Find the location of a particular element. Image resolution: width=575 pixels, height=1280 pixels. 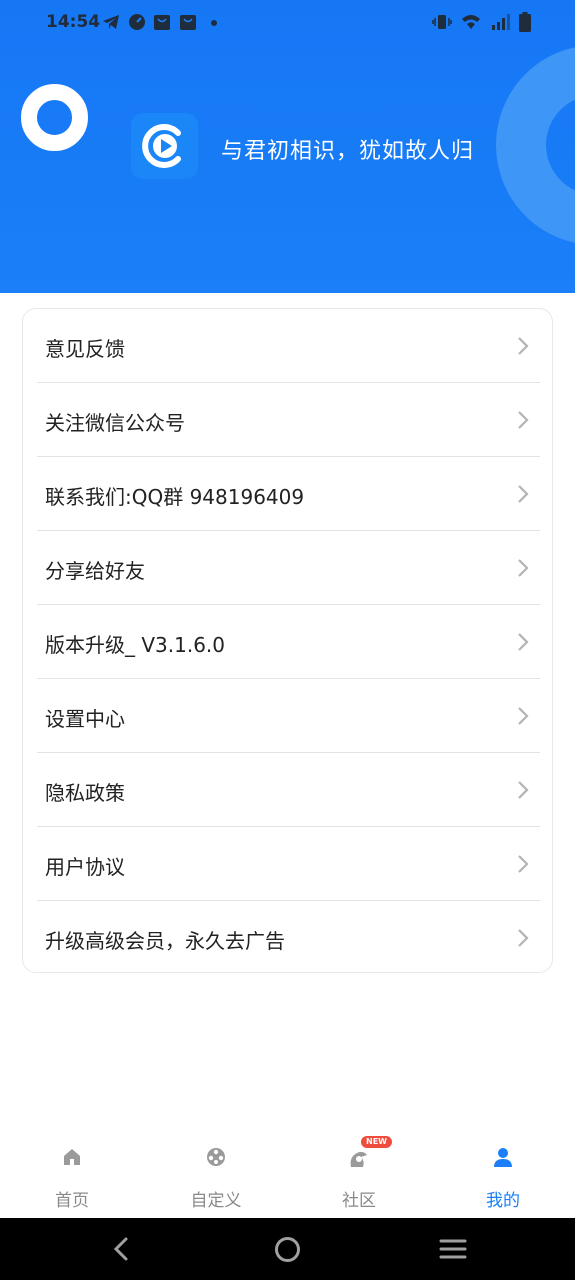

header-slogan: 与君初相识，犹如故人归 is located at coordinates (348, 151).